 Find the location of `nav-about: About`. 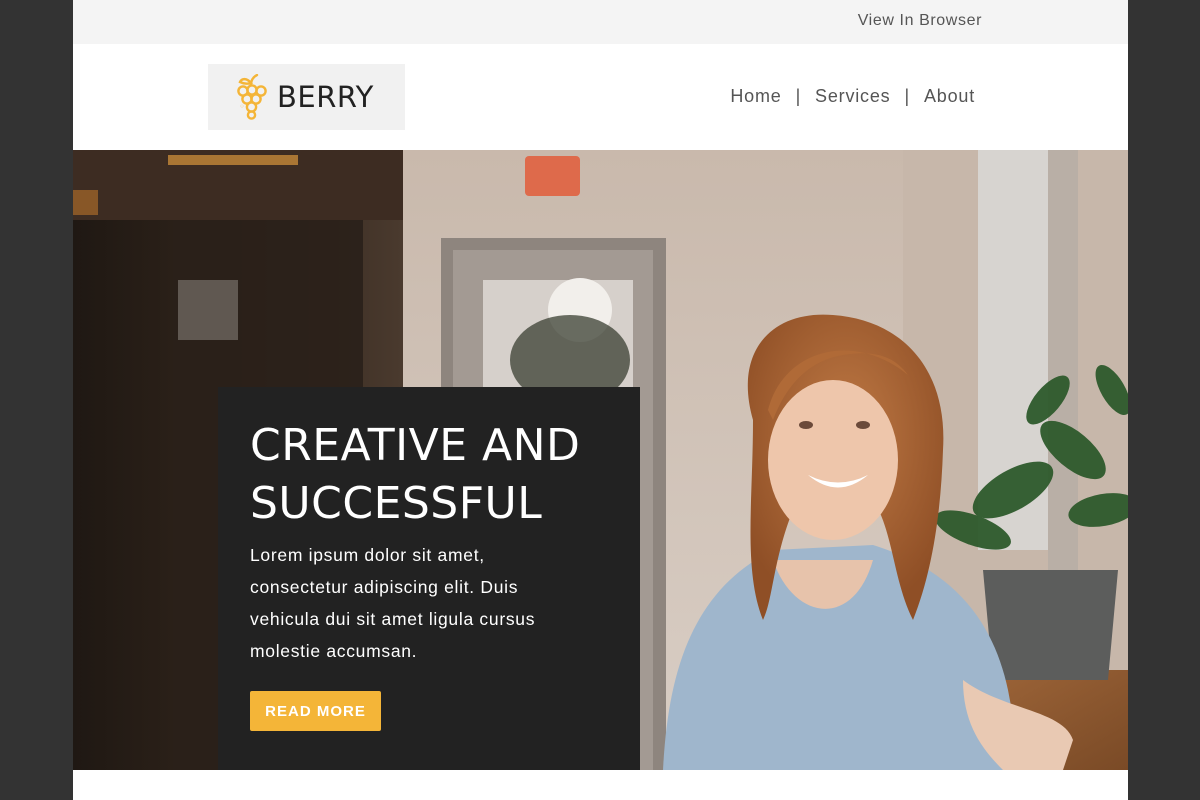

nav-about: About is located at coordinates (949, 96).